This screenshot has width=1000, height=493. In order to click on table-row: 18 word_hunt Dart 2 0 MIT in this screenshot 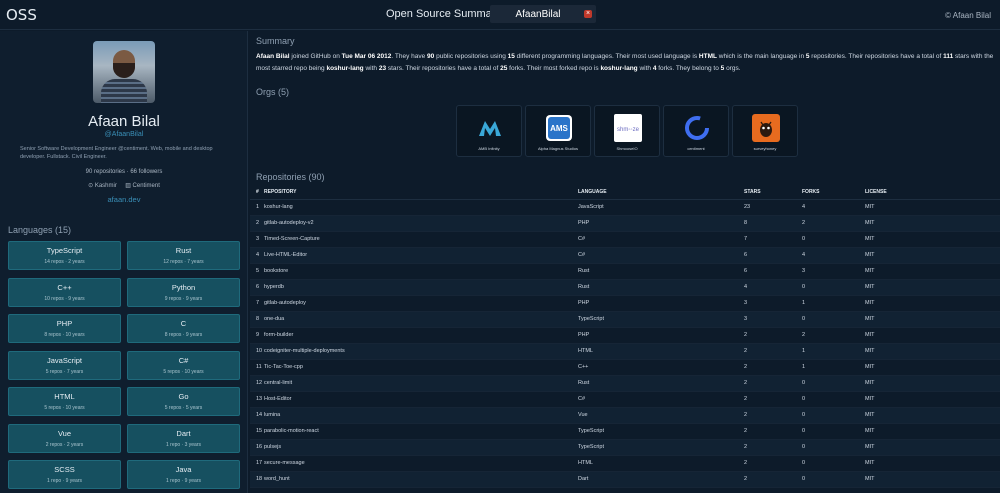, I will do `click(625, 479)`.